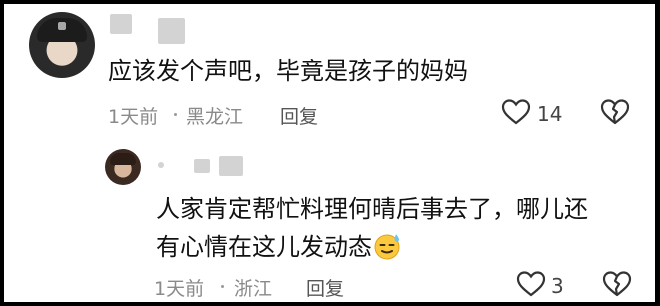 The height and width of the screenshot is (306, 660). Describe the element at coordinates (557, 286) in the screenshot. I see `like-count: 3` at that location.